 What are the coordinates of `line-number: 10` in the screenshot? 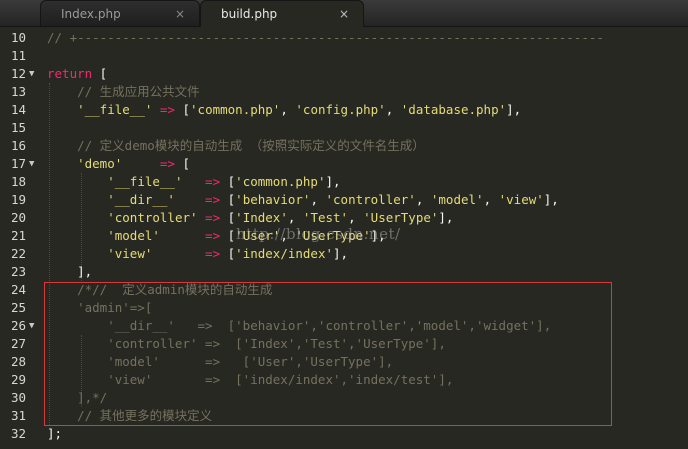 It's located at (18, 37).